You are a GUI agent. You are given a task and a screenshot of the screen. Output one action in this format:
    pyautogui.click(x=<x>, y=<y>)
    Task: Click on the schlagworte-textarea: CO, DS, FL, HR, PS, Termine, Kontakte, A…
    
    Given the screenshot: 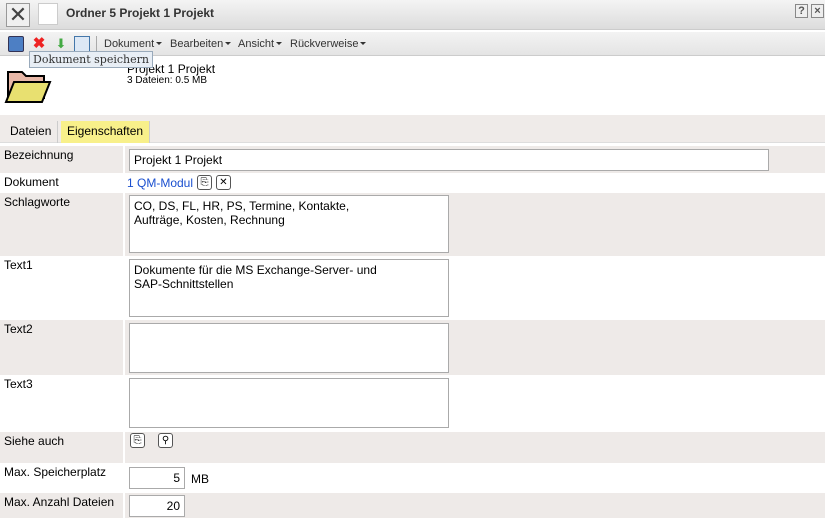 What is the action you would take?
    pyautogui.click(x=289, y=224)
    